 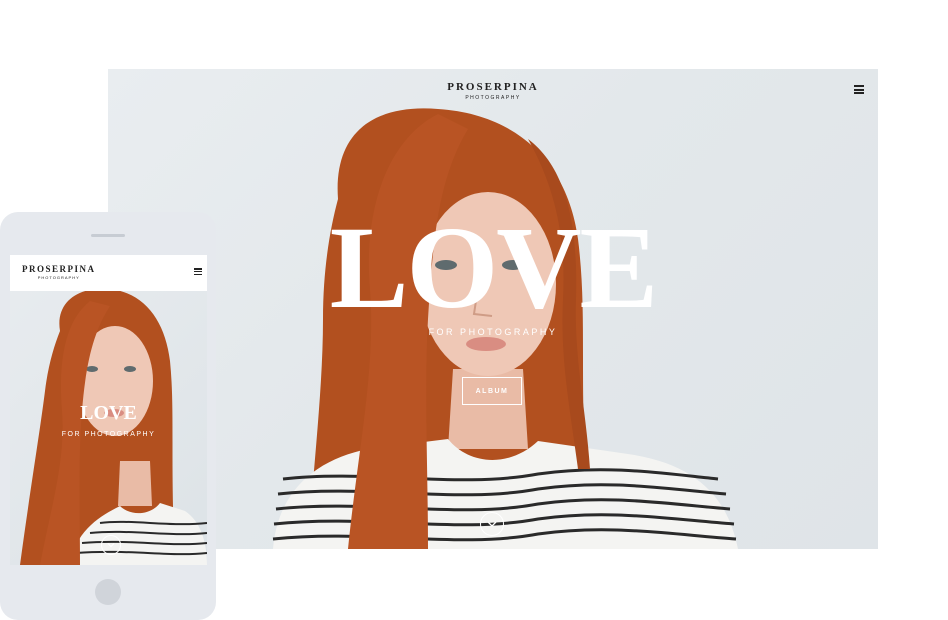 What do you see at coordinates (108, 434) in the screenshot?
I see `mobile-hero-subtitle: FOR PHOTOGRAPHY` at bounding box center [108, 434].